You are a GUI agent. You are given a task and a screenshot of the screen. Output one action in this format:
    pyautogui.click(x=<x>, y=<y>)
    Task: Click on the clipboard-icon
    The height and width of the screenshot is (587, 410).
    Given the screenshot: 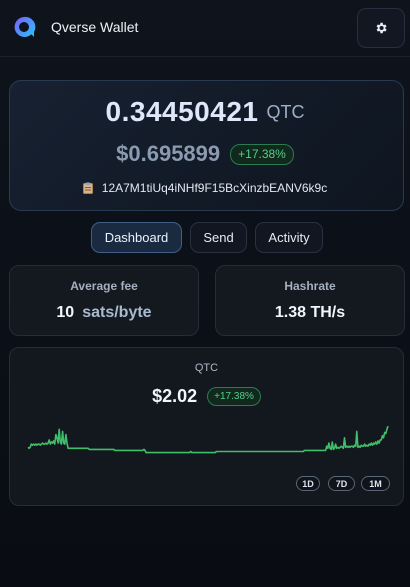 What is the action you would take?
    pyautogui.click(x=87, y=188)
    